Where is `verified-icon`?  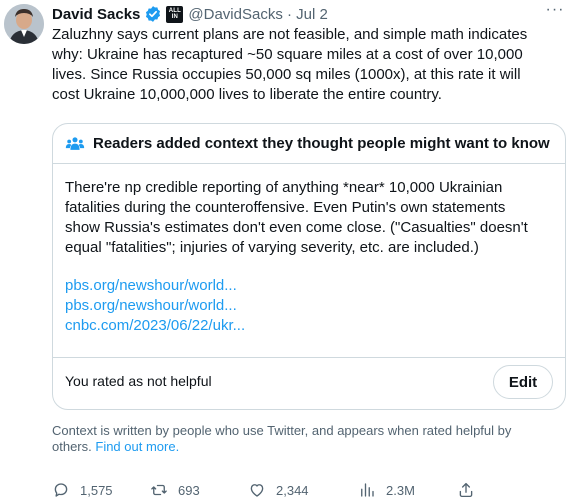
verified-icon is located at coordinates (153, 14).